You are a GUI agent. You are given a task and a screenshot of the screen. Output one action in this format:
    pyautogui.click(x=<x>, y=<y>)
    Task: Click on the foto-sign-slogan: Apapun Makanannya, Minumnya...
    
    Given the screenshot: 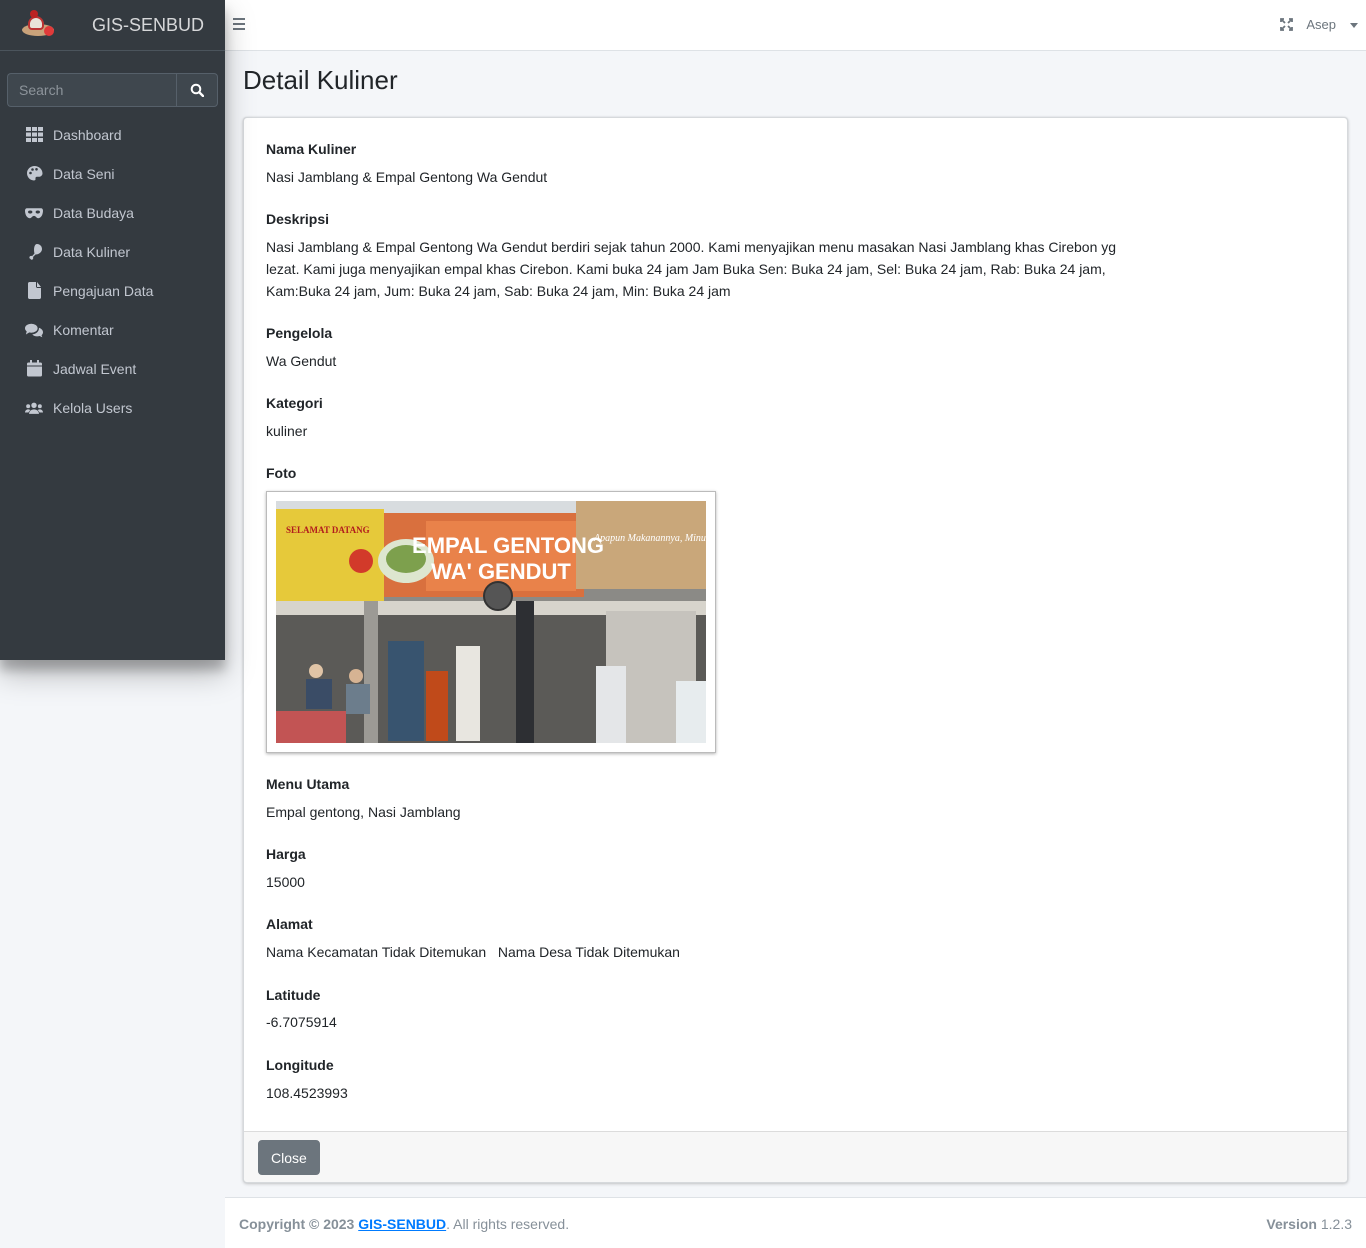 What is the action you would take?
    pyautogui.click(x=649, y=538)
    